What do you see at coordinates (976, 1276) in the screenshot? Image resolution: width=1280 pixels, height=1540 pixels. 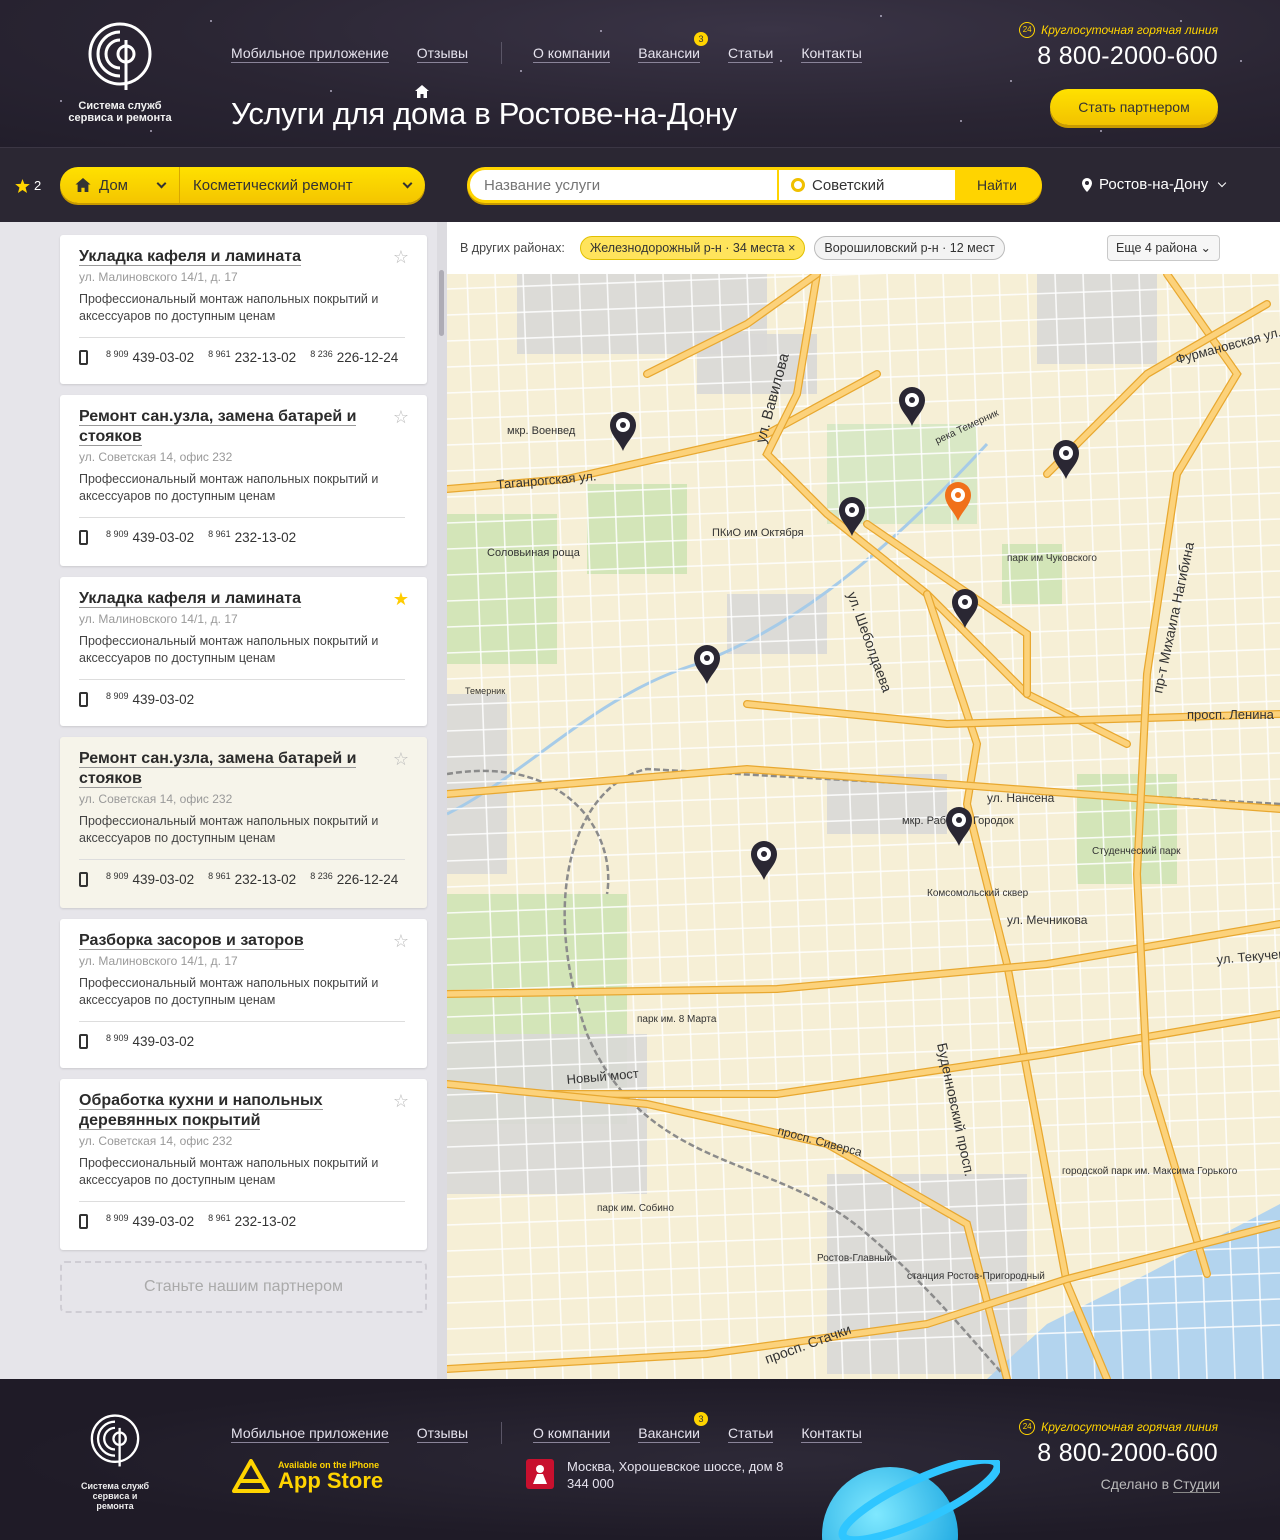 I see `map-label: станция Ростов-Пригородный` at bounding box center [976, 1276].